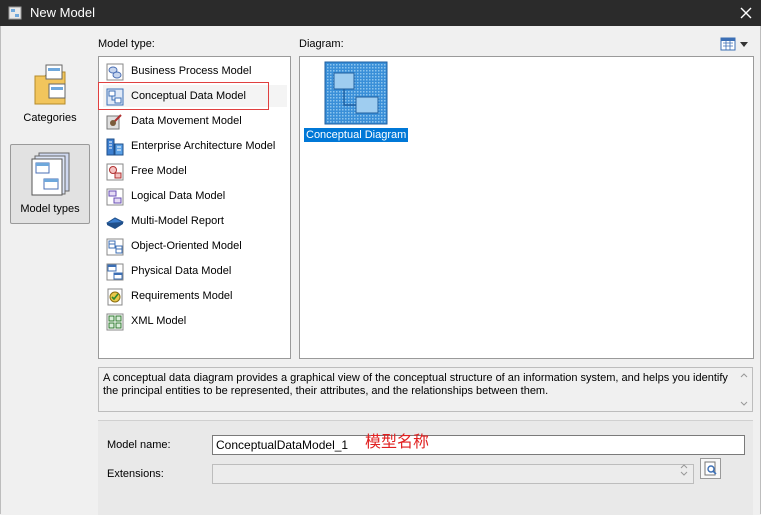 Image resolution: width=761 pixels, height=515 pixels. I want to click on list-view-icon, so click(734, 44).